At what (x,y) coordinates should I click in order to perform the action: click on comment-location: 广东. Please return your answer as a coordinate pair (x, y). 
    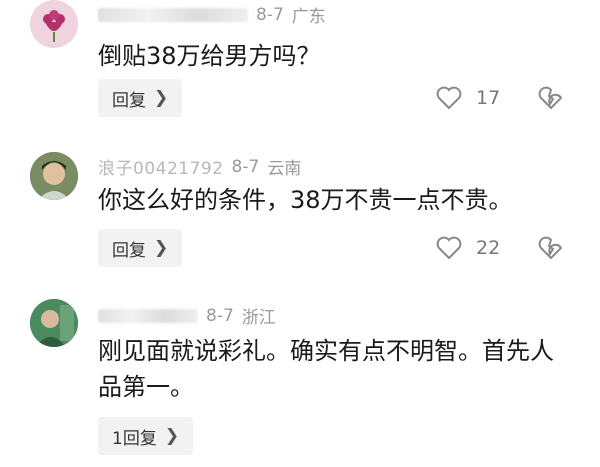
    Looking at the image, I should click on (308, 17).